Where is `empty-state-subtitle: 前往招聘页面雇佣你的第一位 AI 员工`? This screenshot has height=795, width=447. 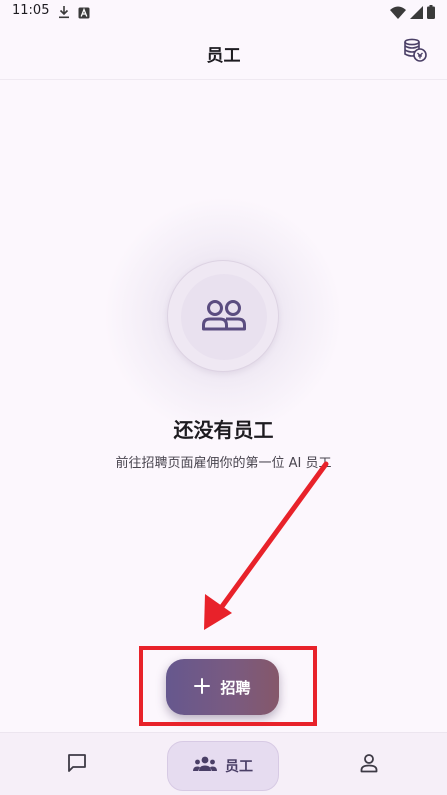 empty-state-subtitle: 前往招聘页面雇佣你的第一位 AI 员工 is located at coordinates (223, 463).